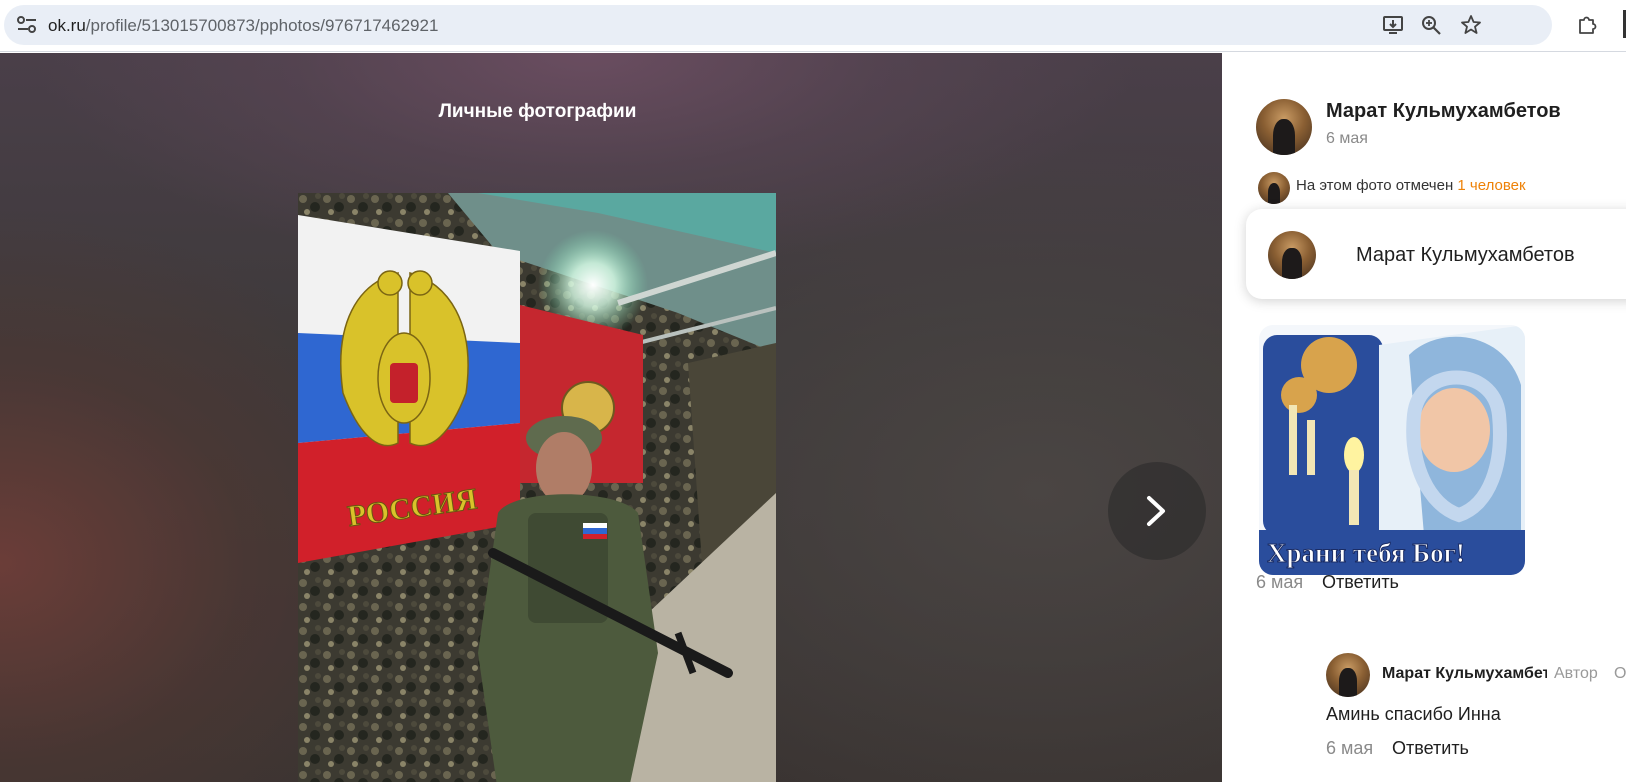 Image resolution: width=1626 pixels, height=782 pixels. I want to click on zoom-icon, so click(1431, 25).